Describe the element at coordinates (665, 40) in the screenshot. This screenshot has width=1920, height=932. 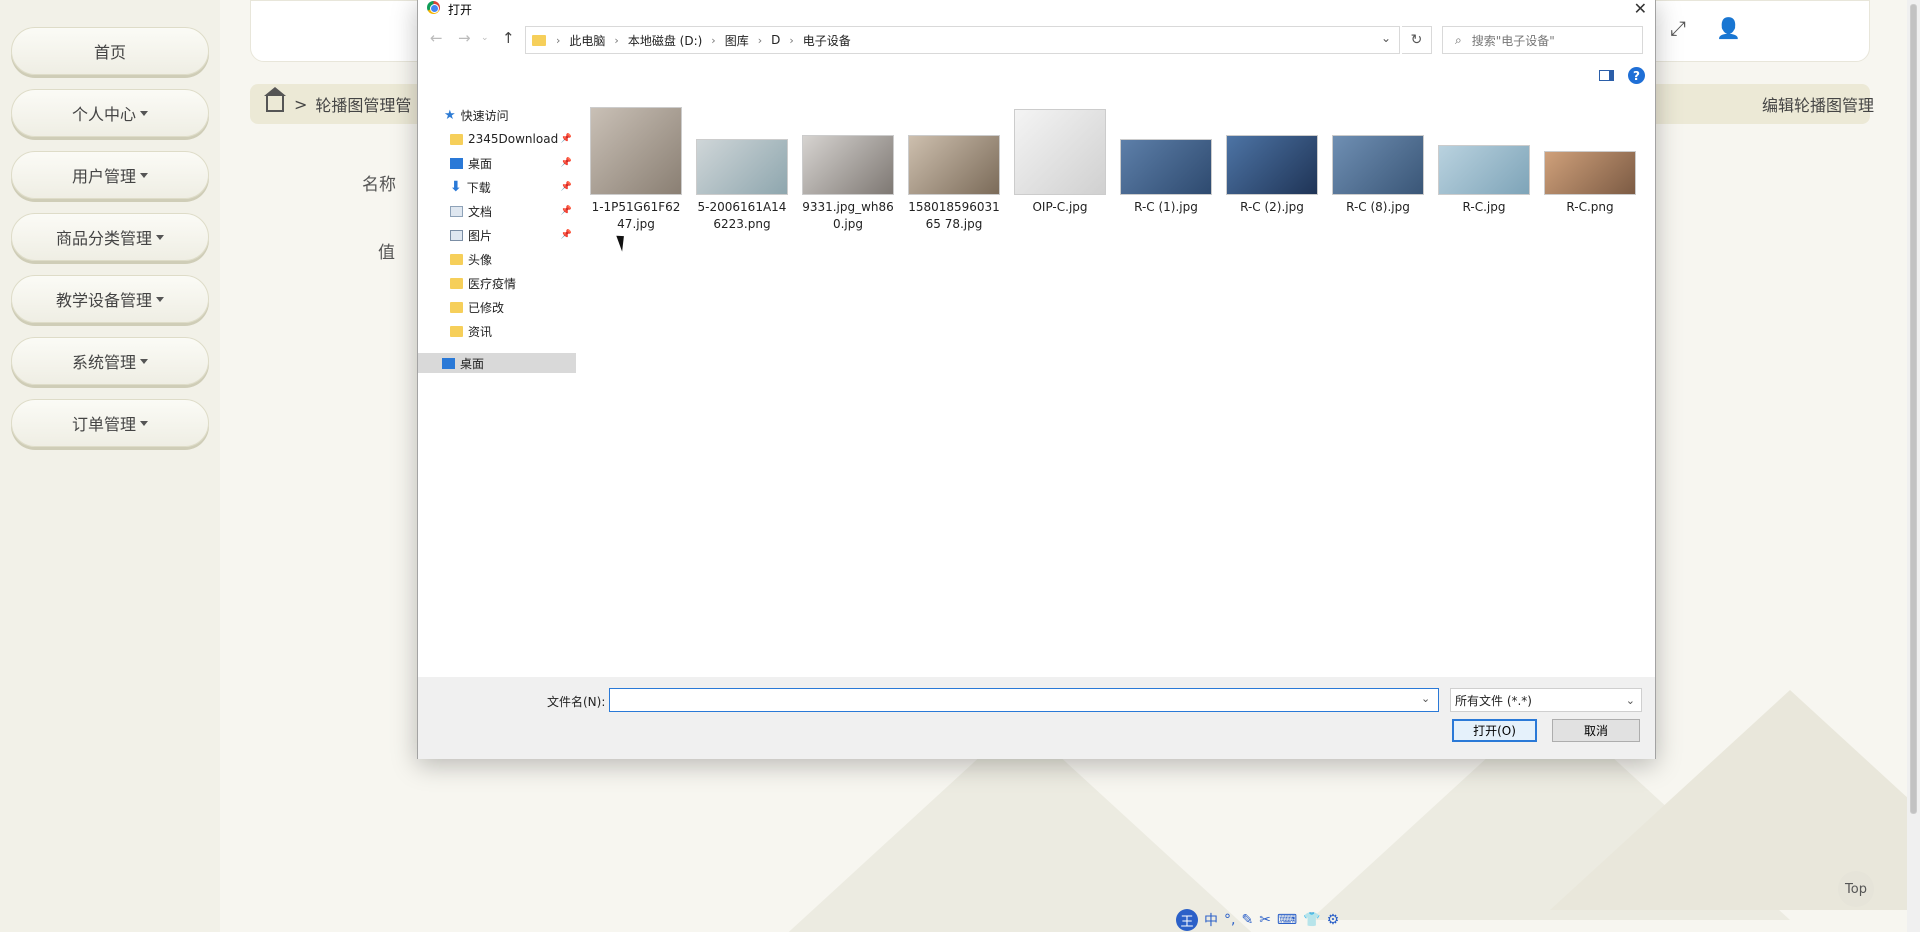
I see `path-segment: 本地磁盘 (D:)` at that location.